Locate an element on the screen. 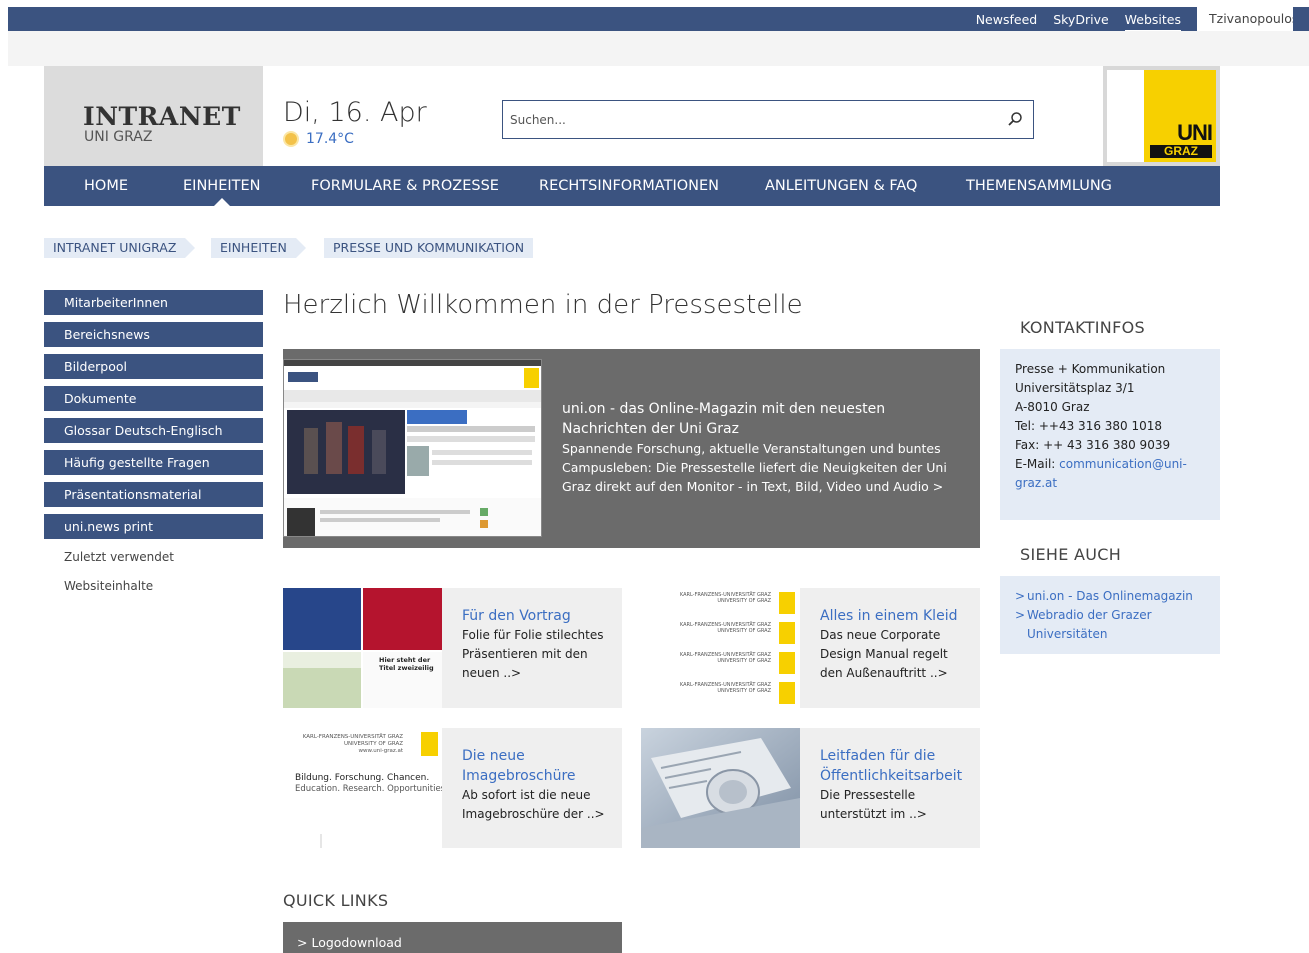 The image size is (1309, 953). leftnav-site-contents: Websiteinhalte is located at coordinates (153, 586).